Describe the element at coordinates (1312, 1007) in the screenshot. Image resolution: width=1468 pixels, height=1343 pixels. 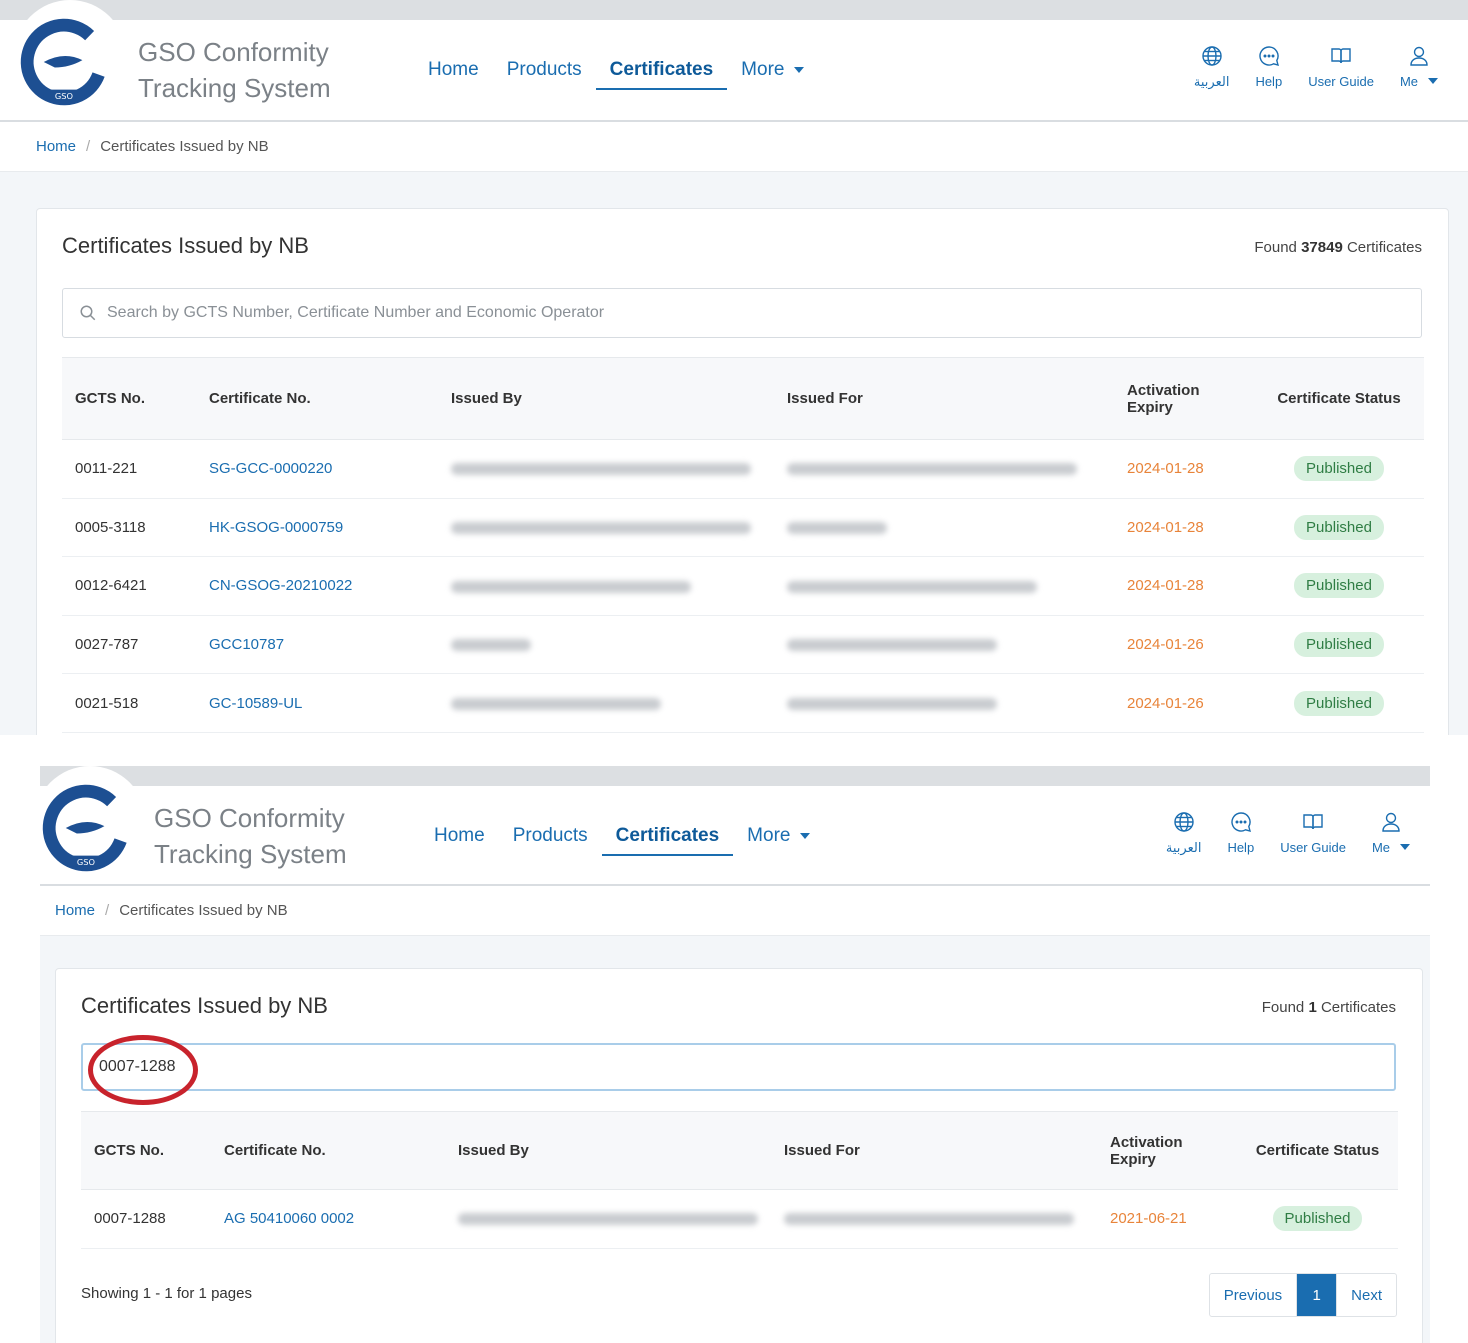
I see `found-count: 1` at that location.